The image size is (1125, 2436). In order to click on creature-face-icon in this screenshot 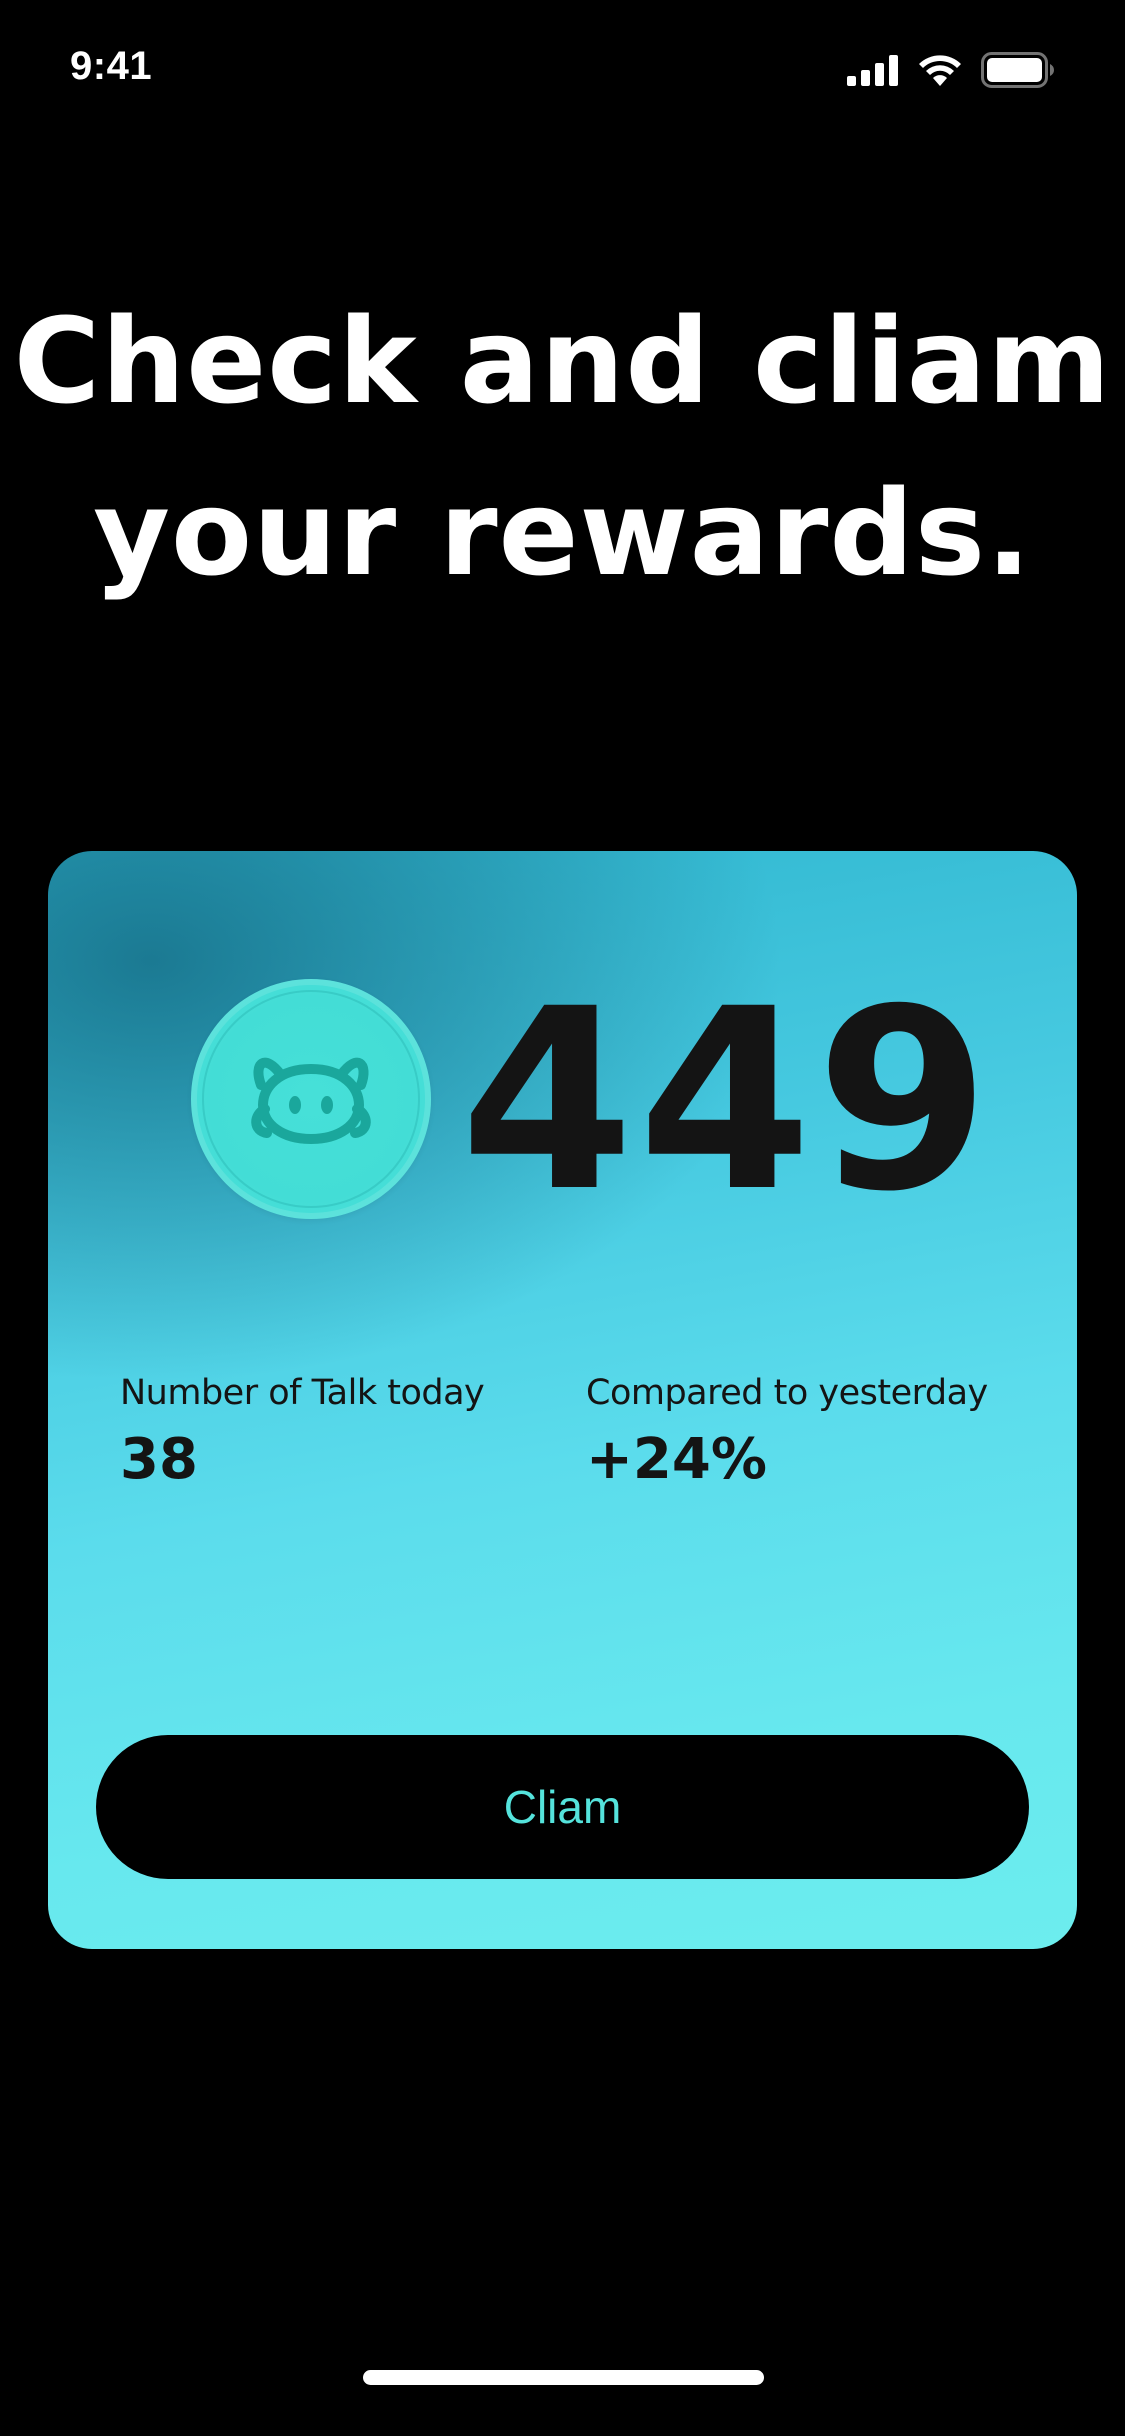, I will do `click(311, 1099)`.